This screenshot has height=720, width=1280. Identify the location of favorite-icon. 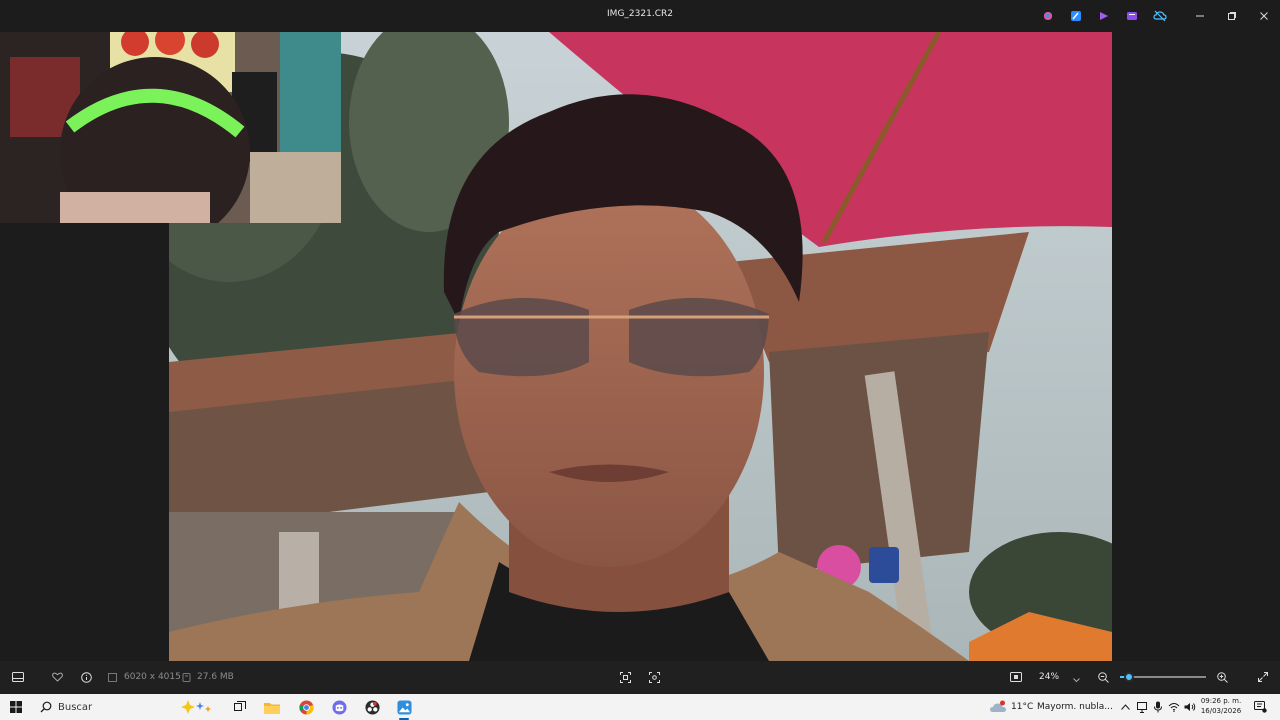
(57, 677).